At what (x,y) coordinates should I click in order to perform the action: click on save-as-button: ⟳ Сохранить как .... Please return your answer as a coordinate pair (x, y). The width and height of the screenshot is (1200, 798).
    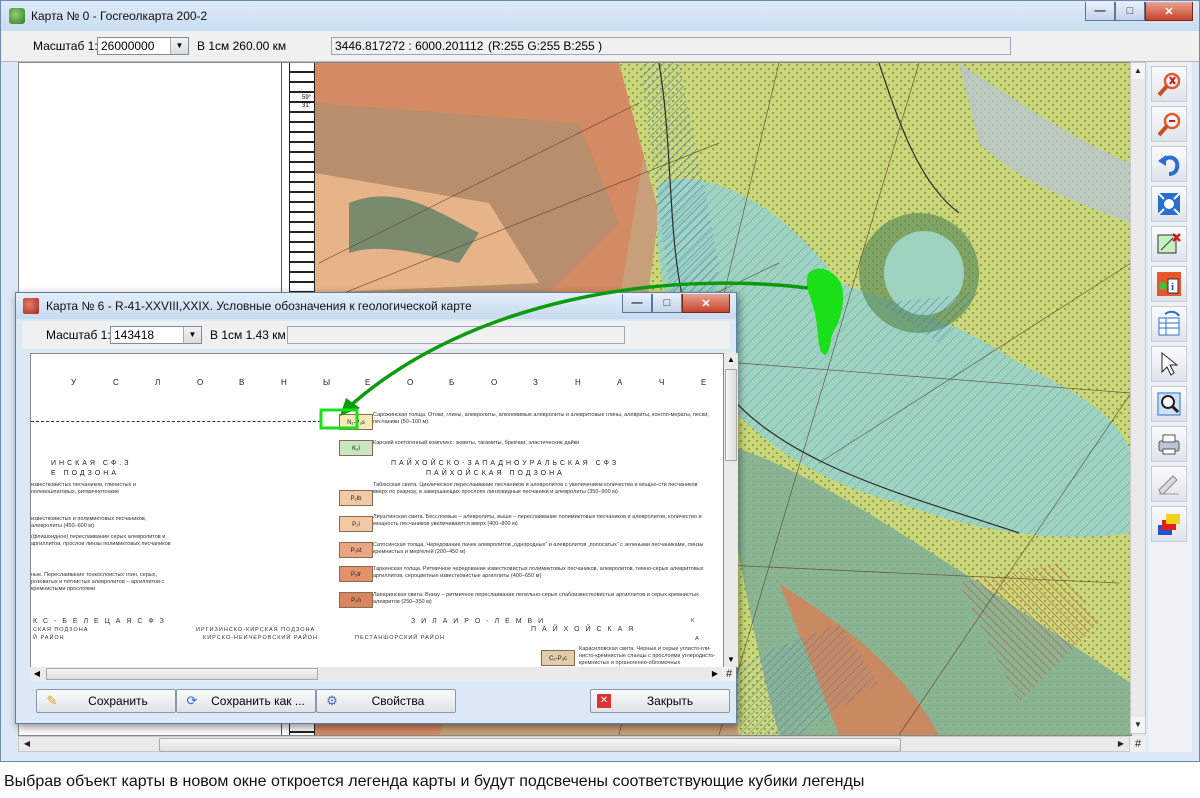
    Looking at the image, I should click on (246, 701).